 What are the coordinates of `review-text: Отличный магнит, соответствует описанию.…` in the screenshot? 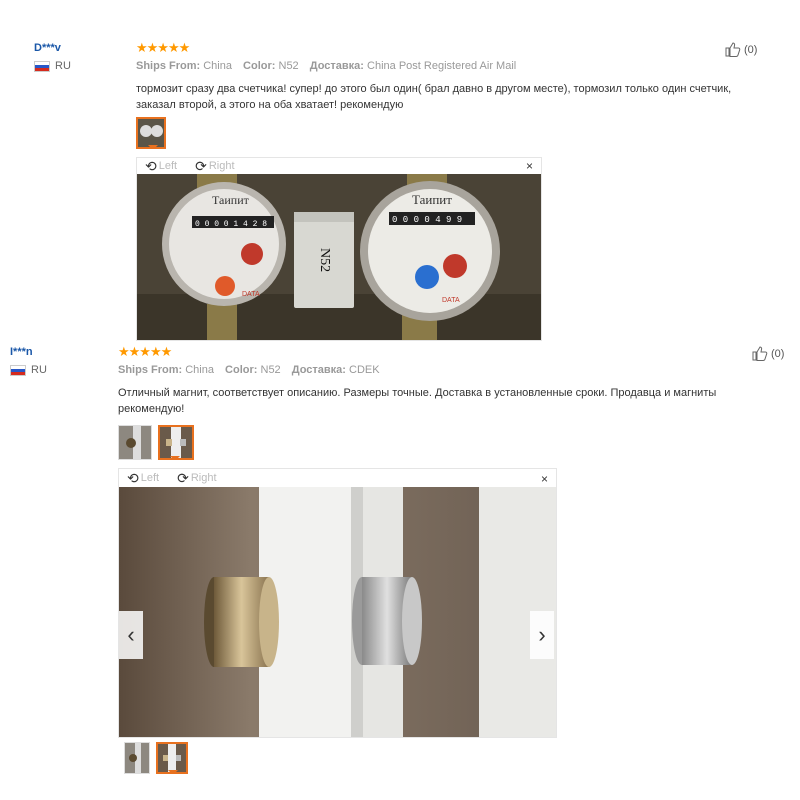 It's located at (417, 401).